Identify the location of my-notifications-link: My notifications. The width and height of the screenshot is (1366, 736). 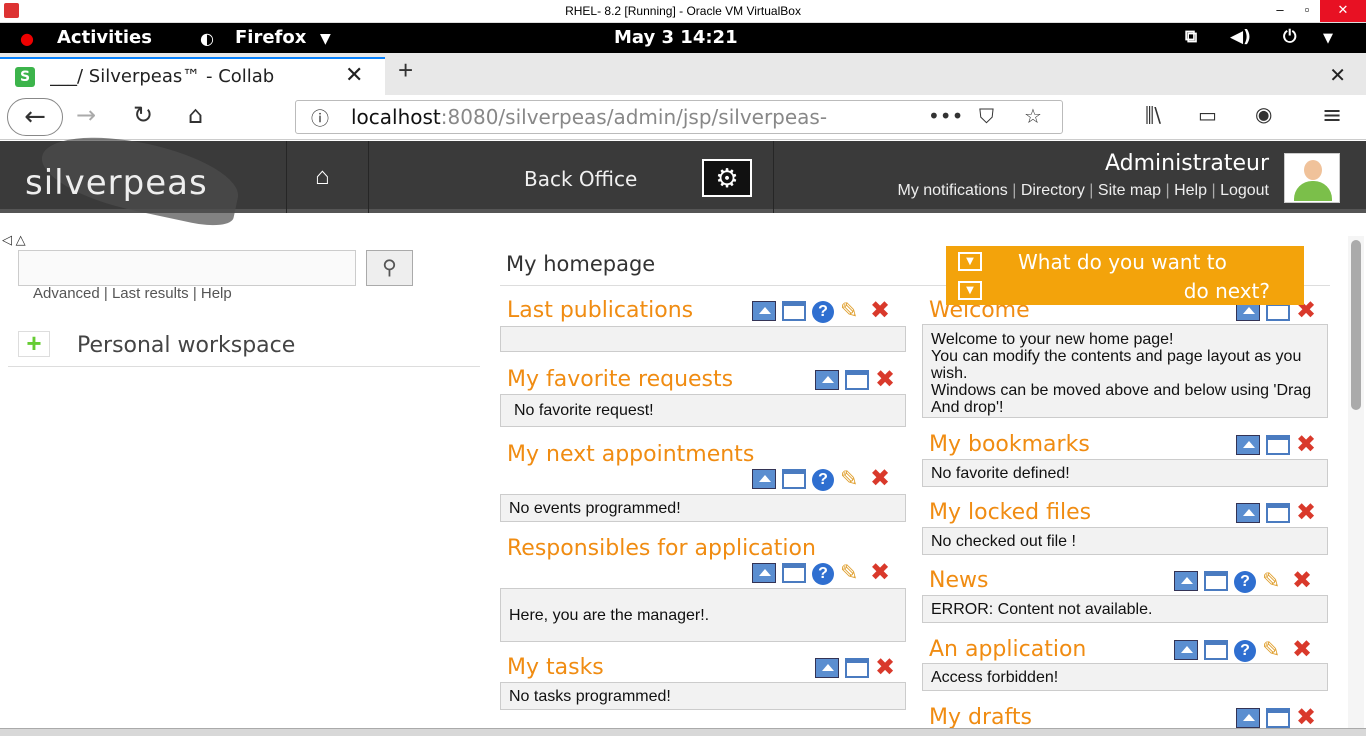
(952, 190).